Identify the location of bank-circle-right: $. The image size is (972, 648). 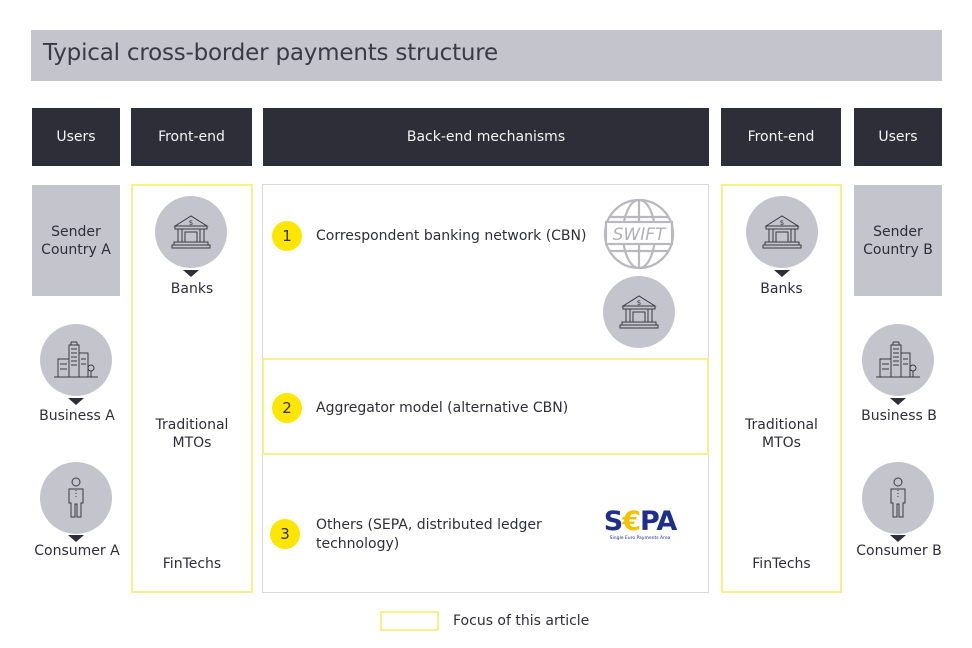
(782, 232).